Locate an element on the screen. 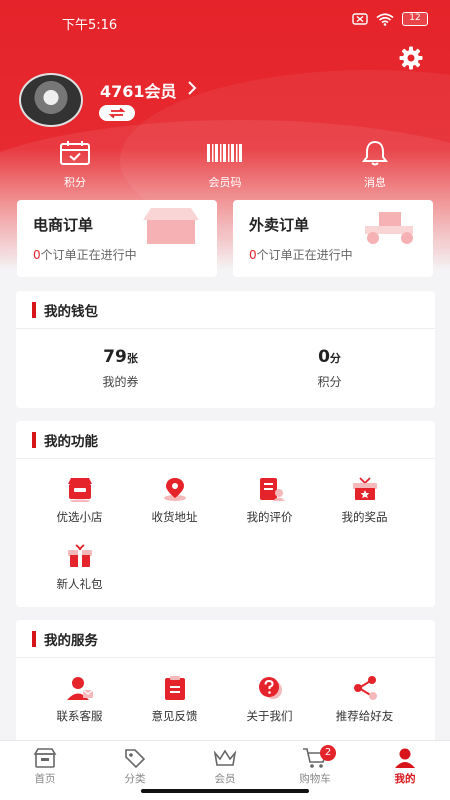 The width and height of the screenshot is (450, 800). tab-category: 分类 is located at coordinates (135, 766).